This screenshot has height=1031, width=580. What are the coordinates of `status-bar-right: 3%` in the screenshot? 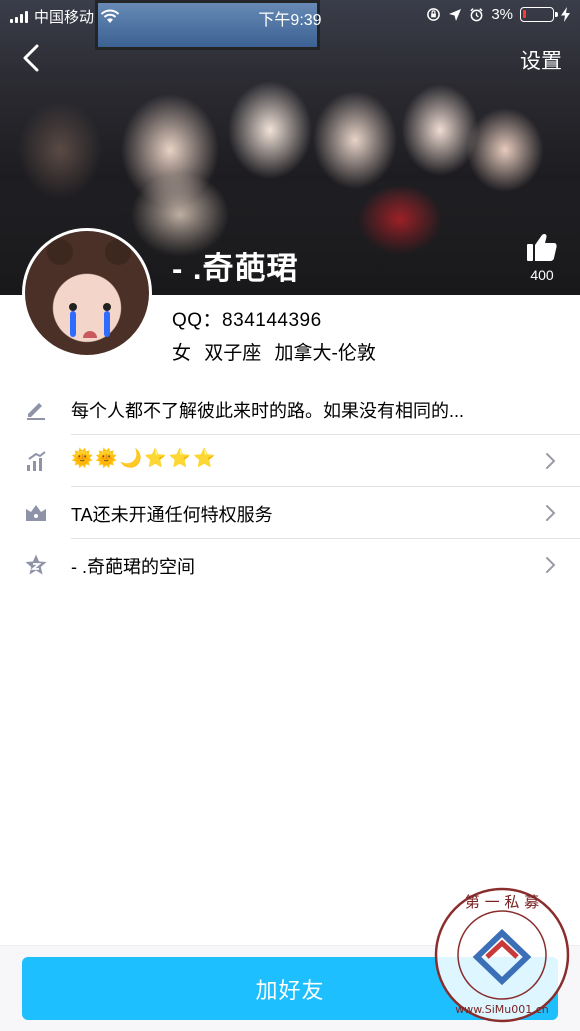 It's located at (498, 14).